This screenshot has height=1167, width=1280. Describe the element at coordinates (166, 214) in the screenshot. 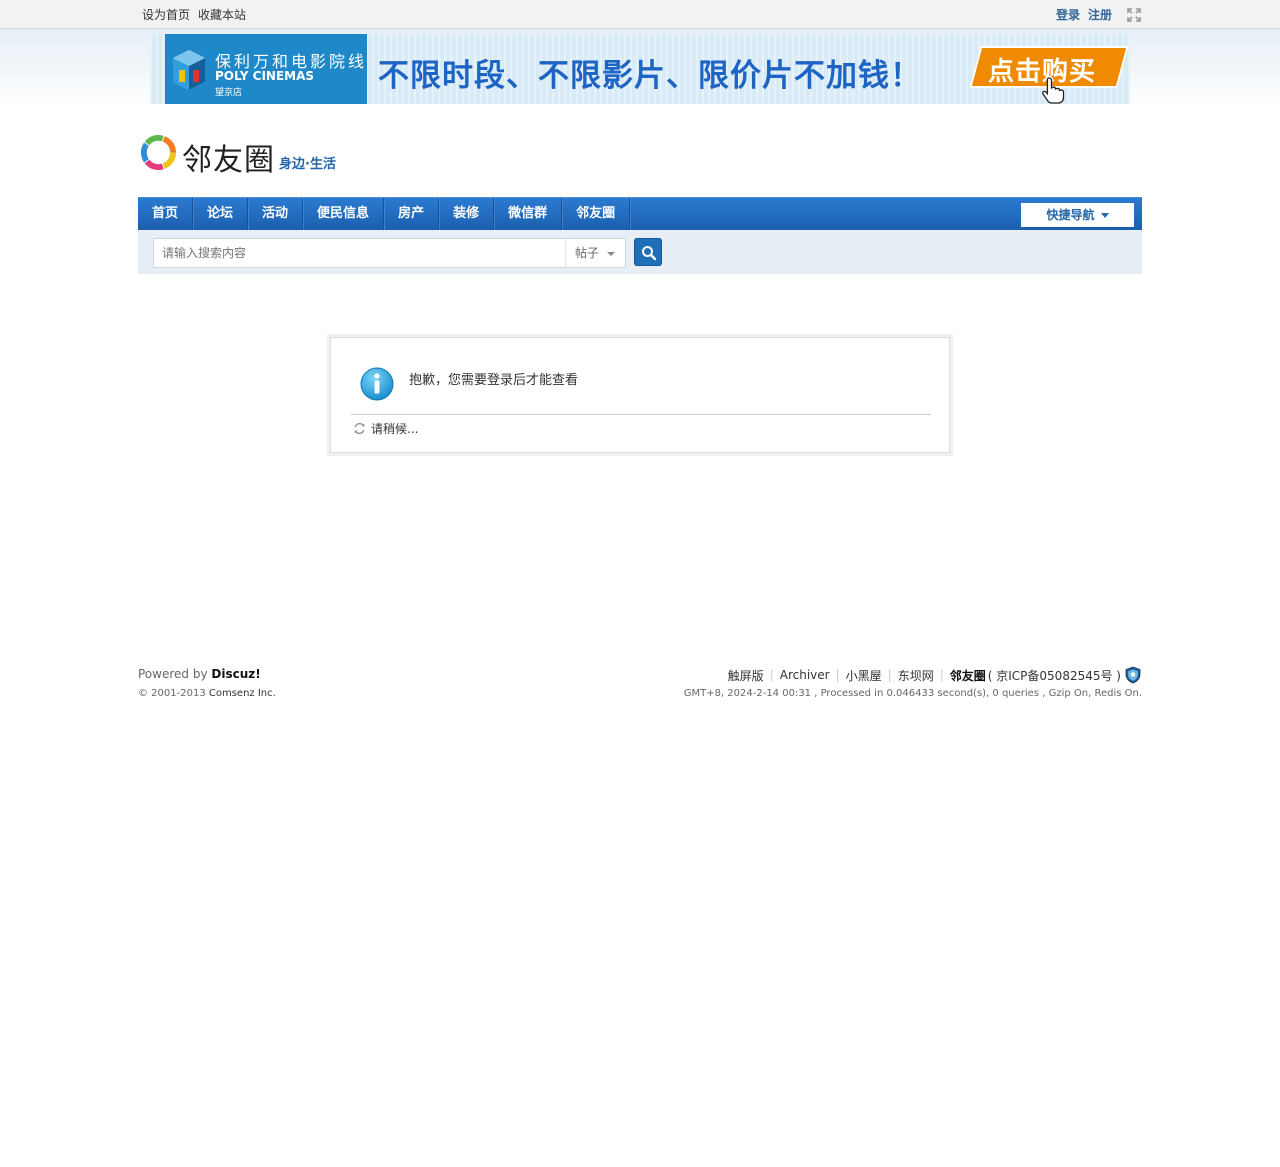

I see `nav-item-home: 首页` at that location.